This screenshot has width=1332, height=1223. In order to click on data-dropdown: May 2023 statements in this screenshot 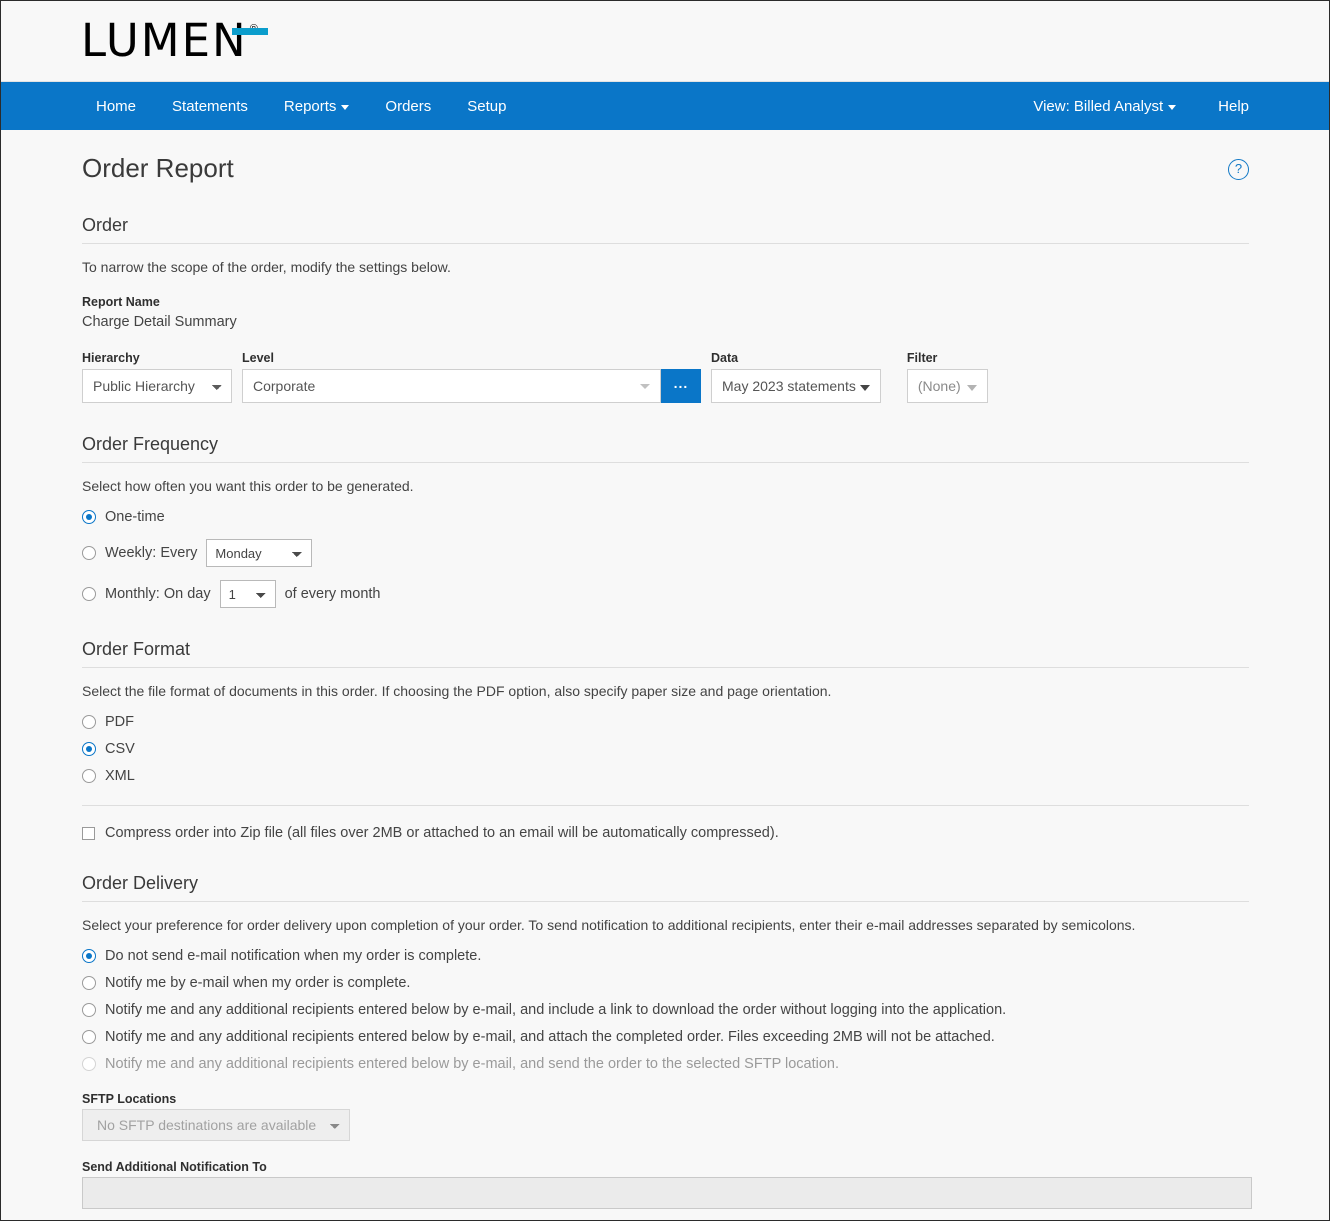, I will do `click(796, 386)`.